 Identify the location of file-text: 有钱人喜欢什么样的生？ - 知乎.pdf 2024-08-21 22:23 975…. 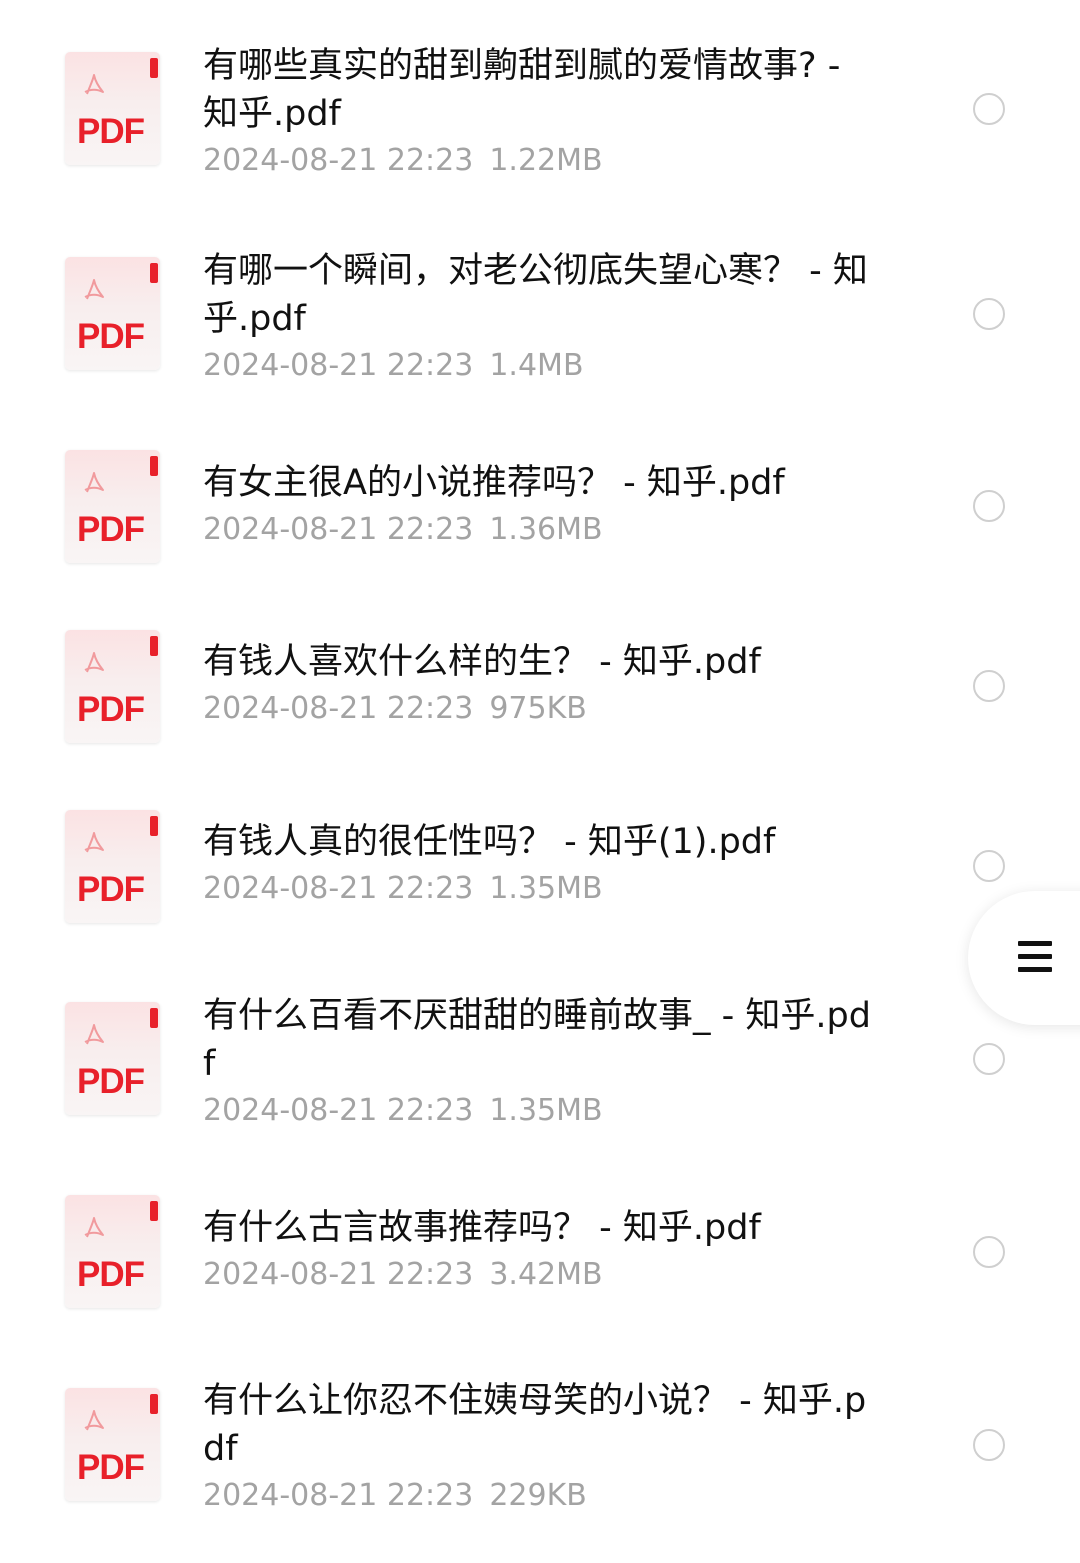
(543, 685).